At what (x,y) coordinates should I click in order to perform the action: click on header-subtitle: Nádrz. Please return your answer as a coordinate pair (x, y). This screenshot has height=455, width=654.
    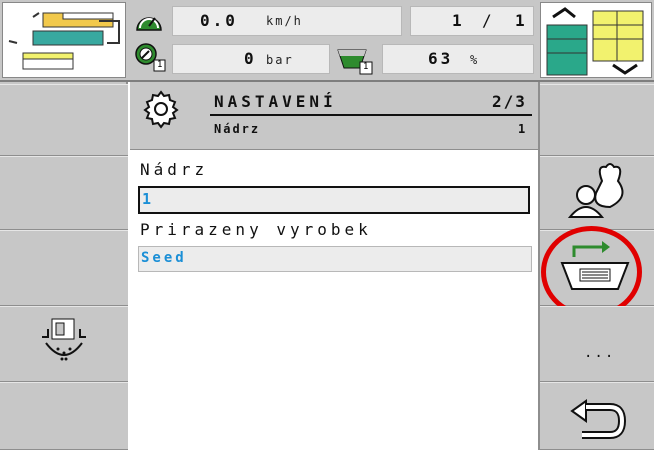
    Looking at the image, I should click on (237, 129).